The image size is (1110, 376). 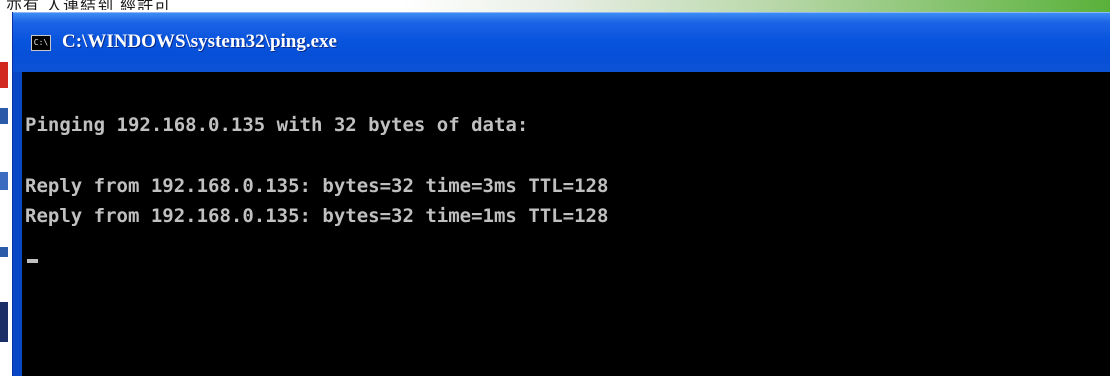 I want to click on background-window-red-mark, so click(x=4, y=75).